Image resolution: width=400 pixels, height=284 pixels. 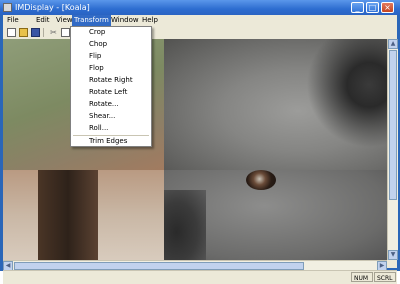 I want to click on save-disk-icon, so click(x=35, y=32).